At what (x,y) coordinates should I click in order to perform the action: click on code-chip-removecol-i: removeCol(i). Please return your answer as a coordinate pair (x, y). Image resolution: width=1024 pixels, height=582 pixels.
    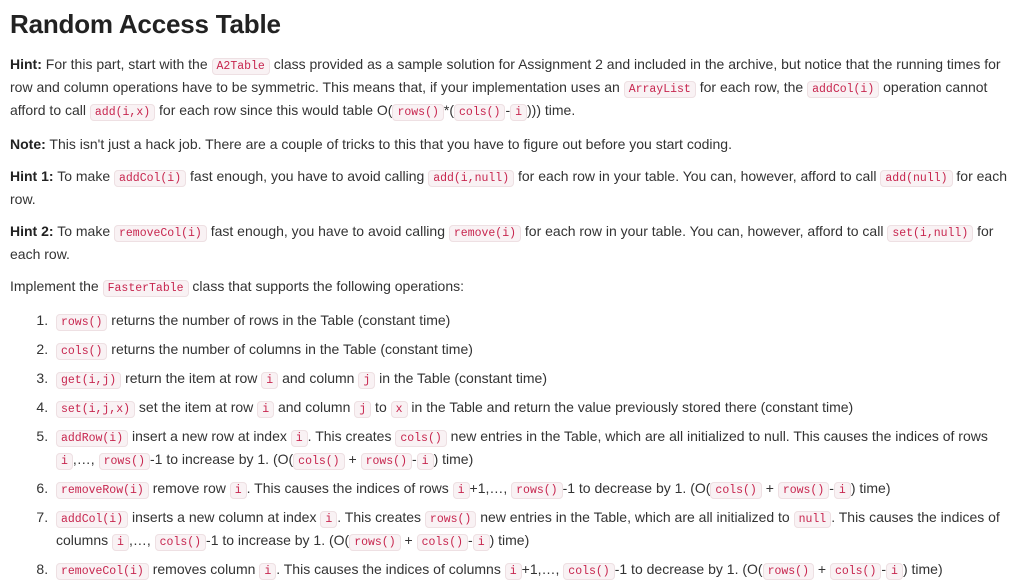
    Looking at the image, I should click on (160, 233).